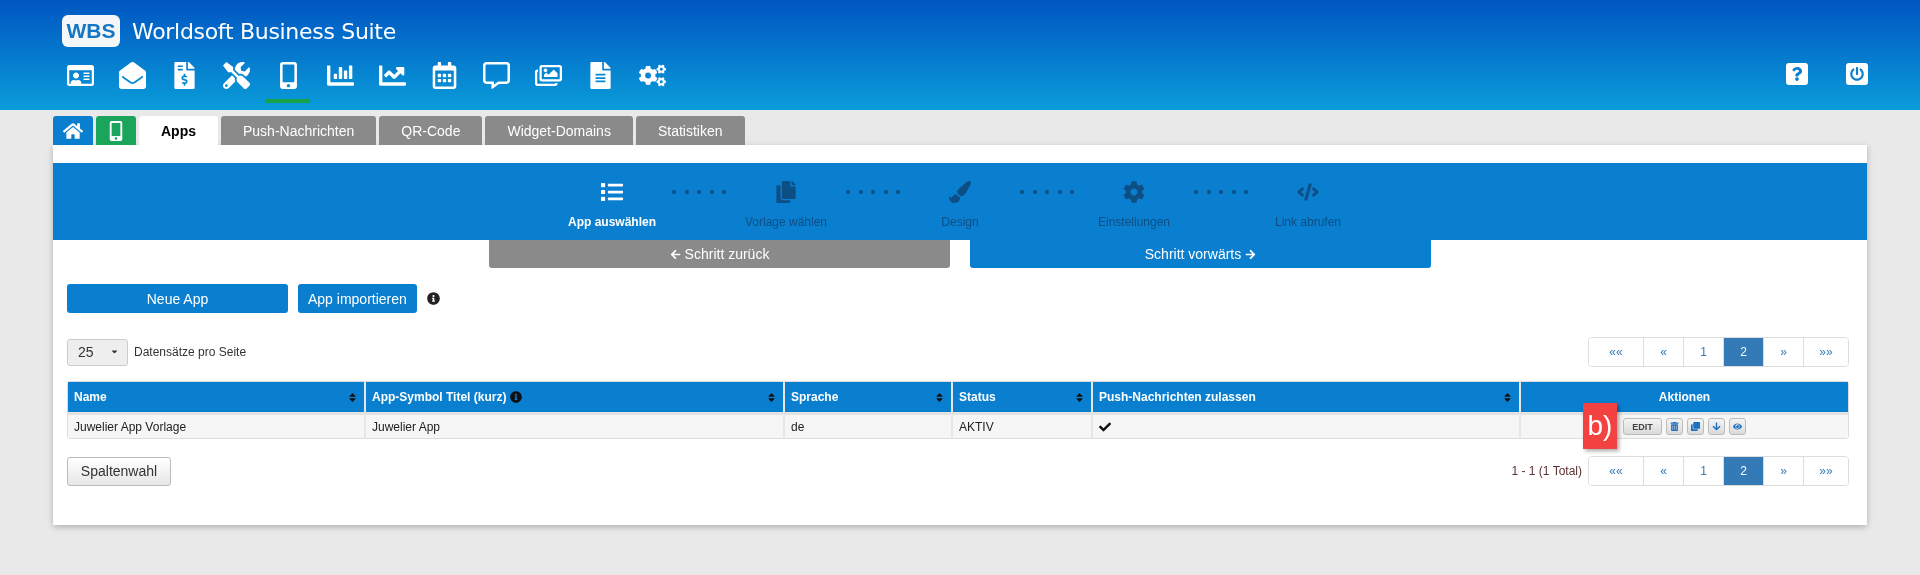  I want to click on calendar-icon, so click(444, 75).